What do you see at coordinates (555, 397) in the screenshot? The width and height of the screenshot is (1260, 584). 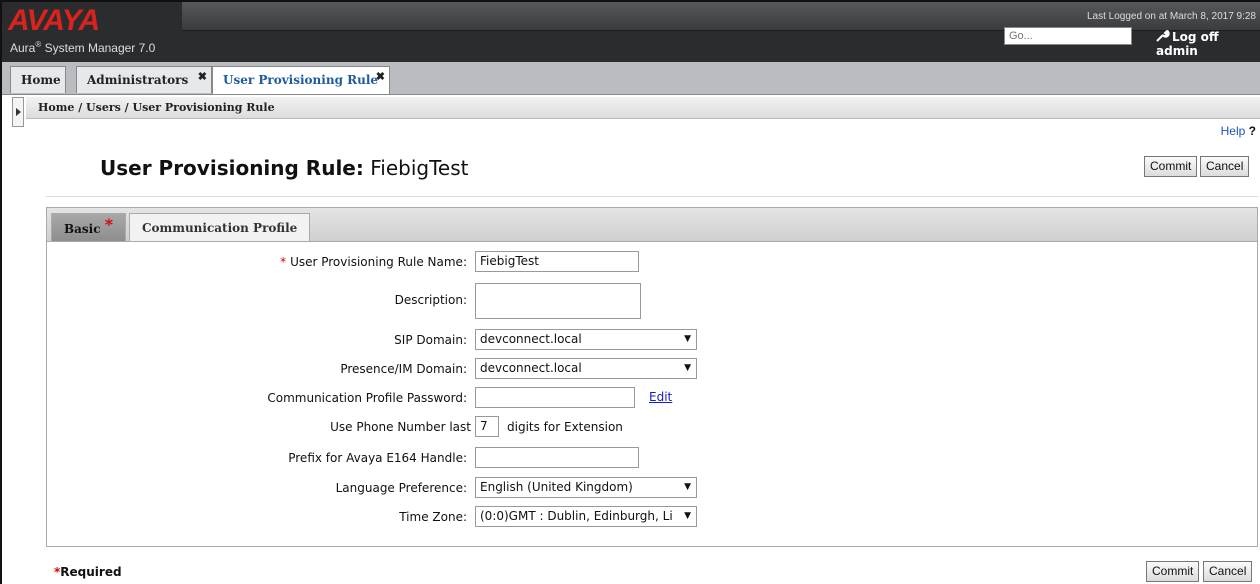 I see `comm-password-input` at bounding box center [555, 397].